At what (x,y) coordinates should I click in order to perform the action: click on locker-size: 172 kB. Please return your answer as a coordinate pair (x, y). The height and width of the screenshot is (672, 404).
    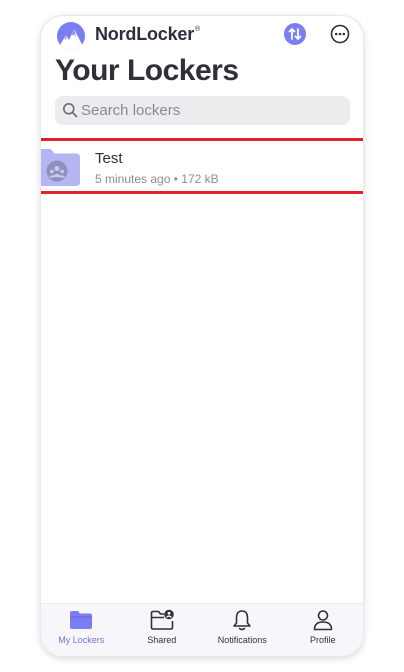
    Looking at the image, I should click on (200, 179).